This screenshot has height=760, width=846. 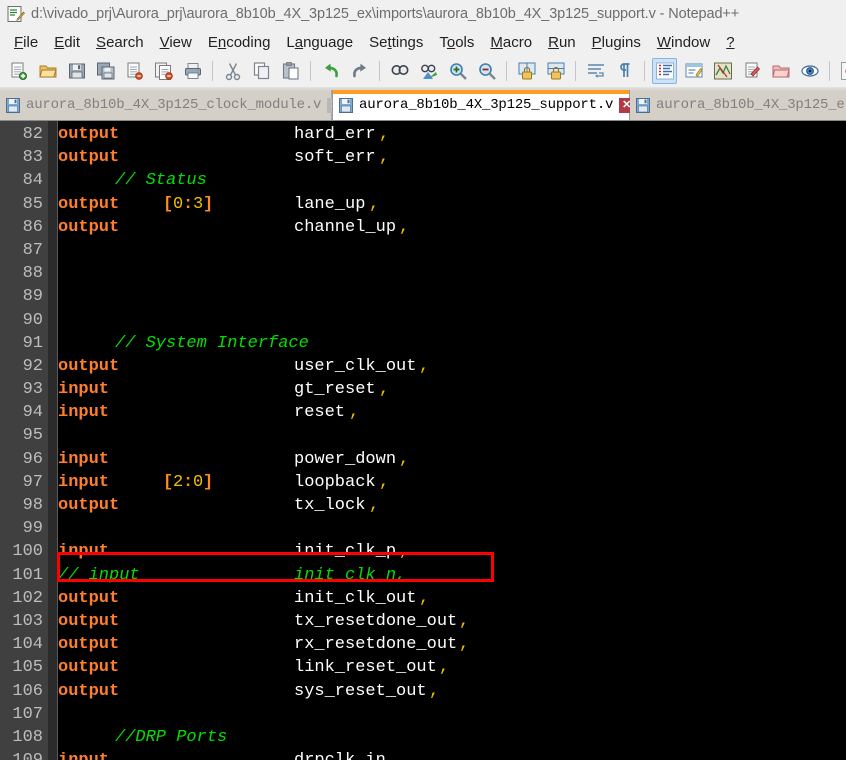 I want to click on menu-item-window: Window, so click(x=683, y=42).